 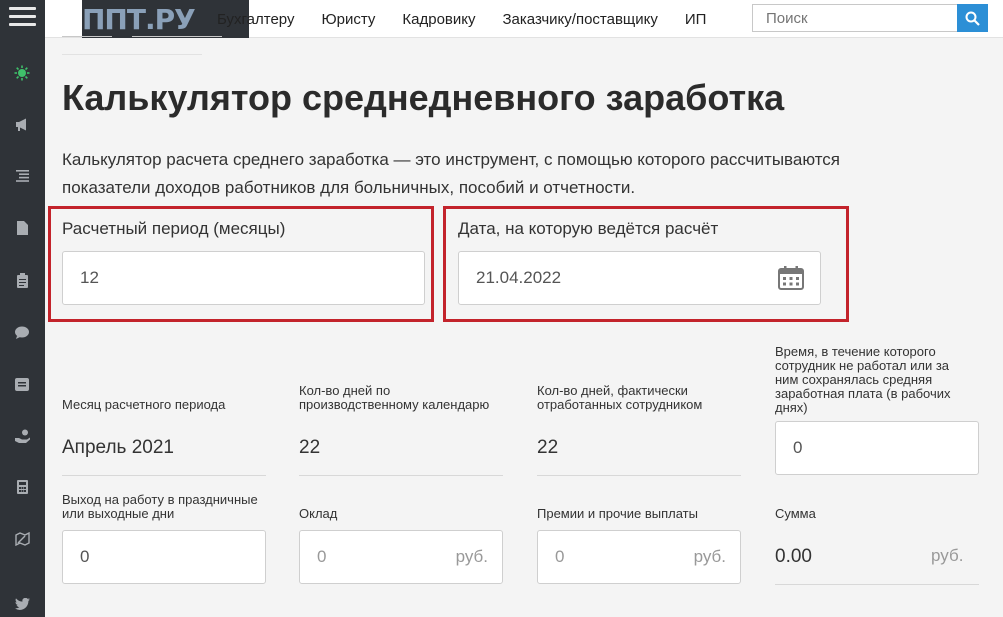 What do you see at coordinates (174, 228) in the screenshot?
I see `period-label: Расчетный период (месяцы)` at bounding box center [174, 228].